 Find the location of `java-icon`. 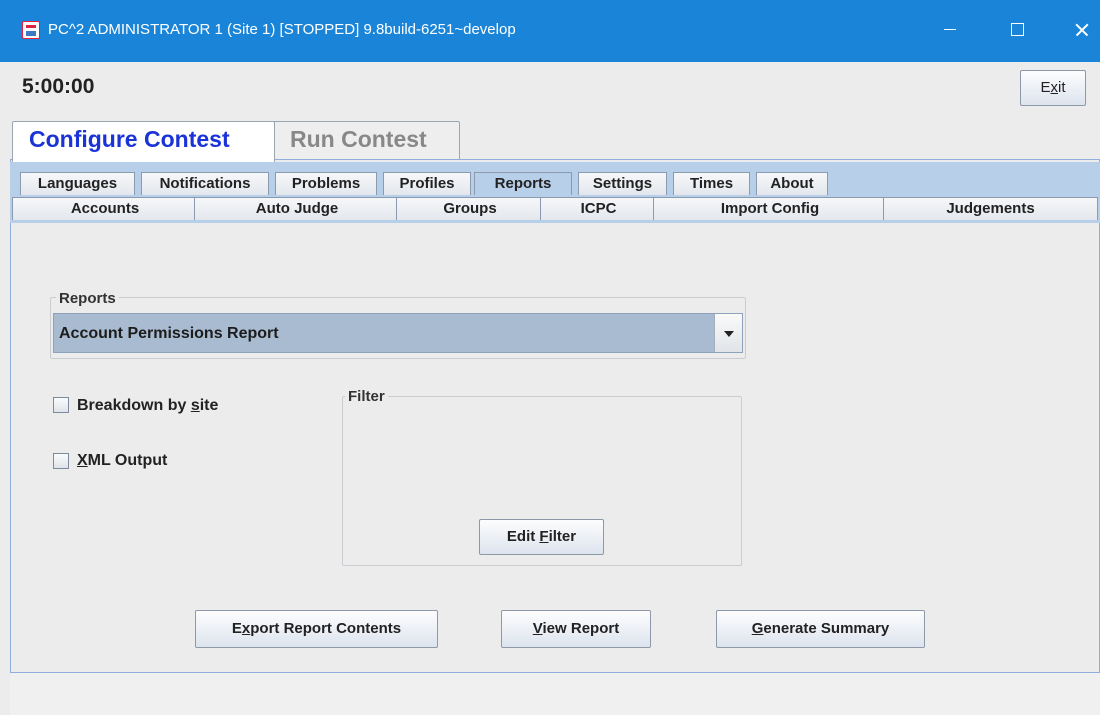

java-icon is located at coordinates (31, 30).